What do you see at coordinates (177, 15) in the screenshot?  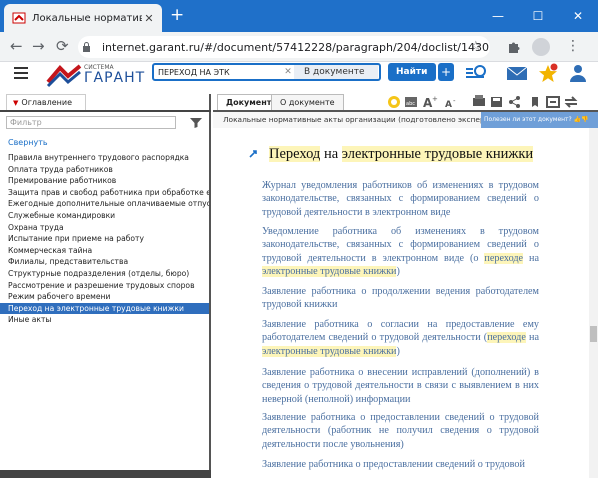 I see `new-tab-button: +` at bounding box center [177, 15].